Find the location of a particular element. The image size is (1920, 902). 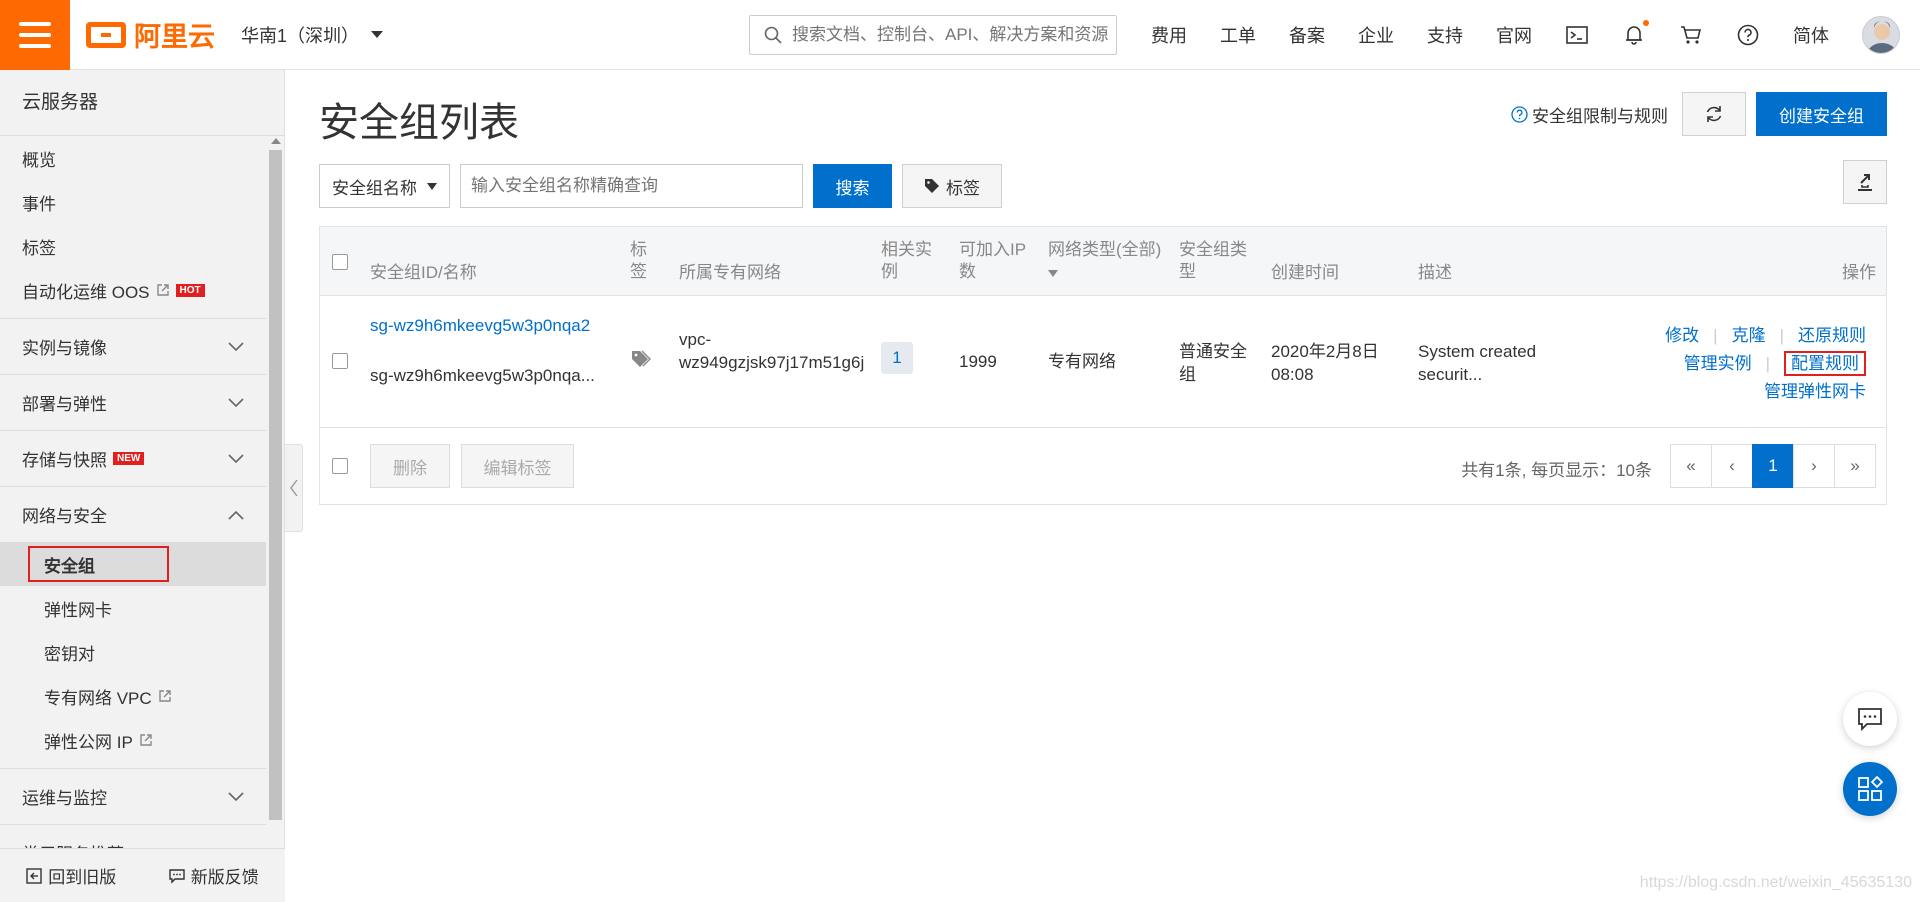

row-checkbox is located at coordinates (340, 361).